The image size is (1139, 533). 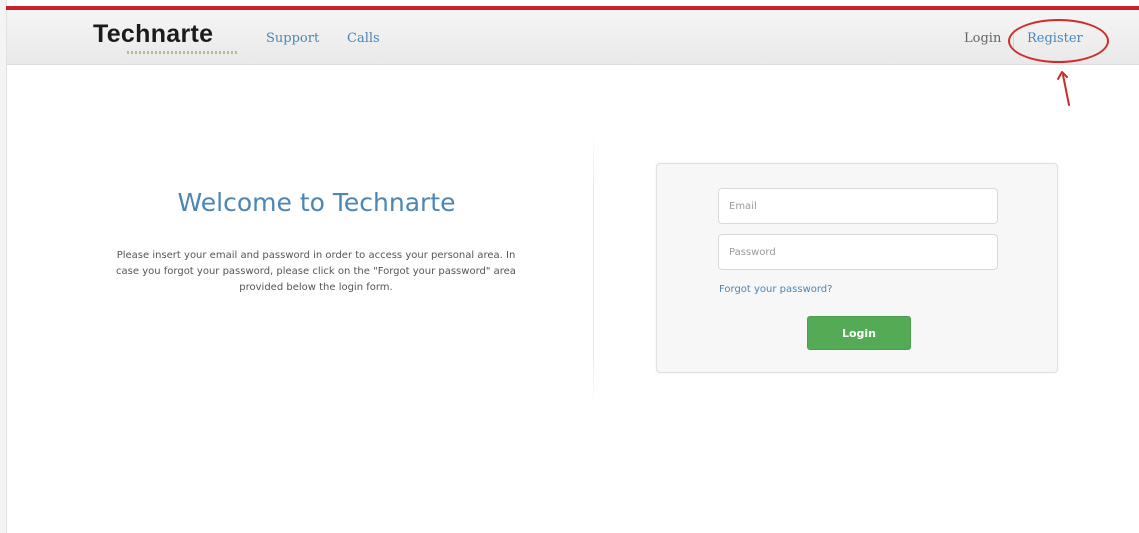 I want to click on welcome-title: Welcome to Technarte, so click(x=316, y=202).